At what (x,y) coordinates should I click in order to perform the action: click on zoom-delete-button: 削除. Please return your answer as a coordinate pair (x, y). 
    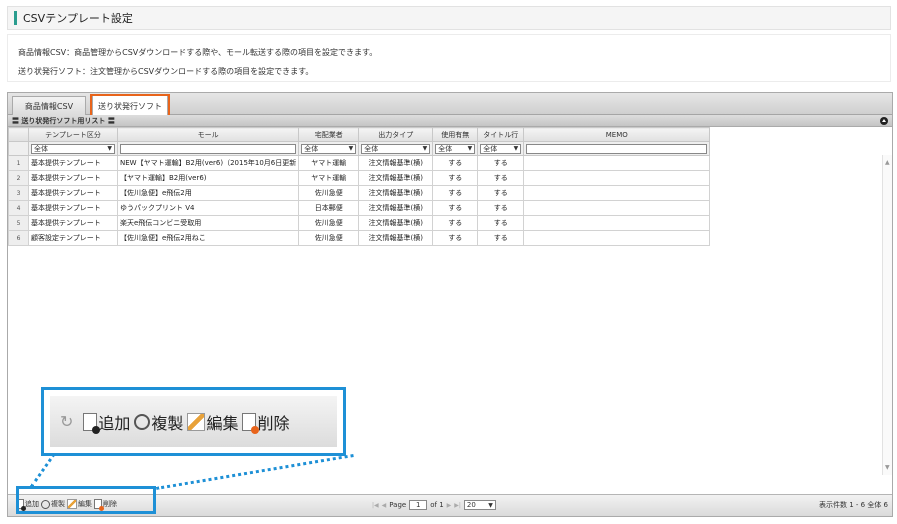
    Looking at the image, I should click on (265, 422).